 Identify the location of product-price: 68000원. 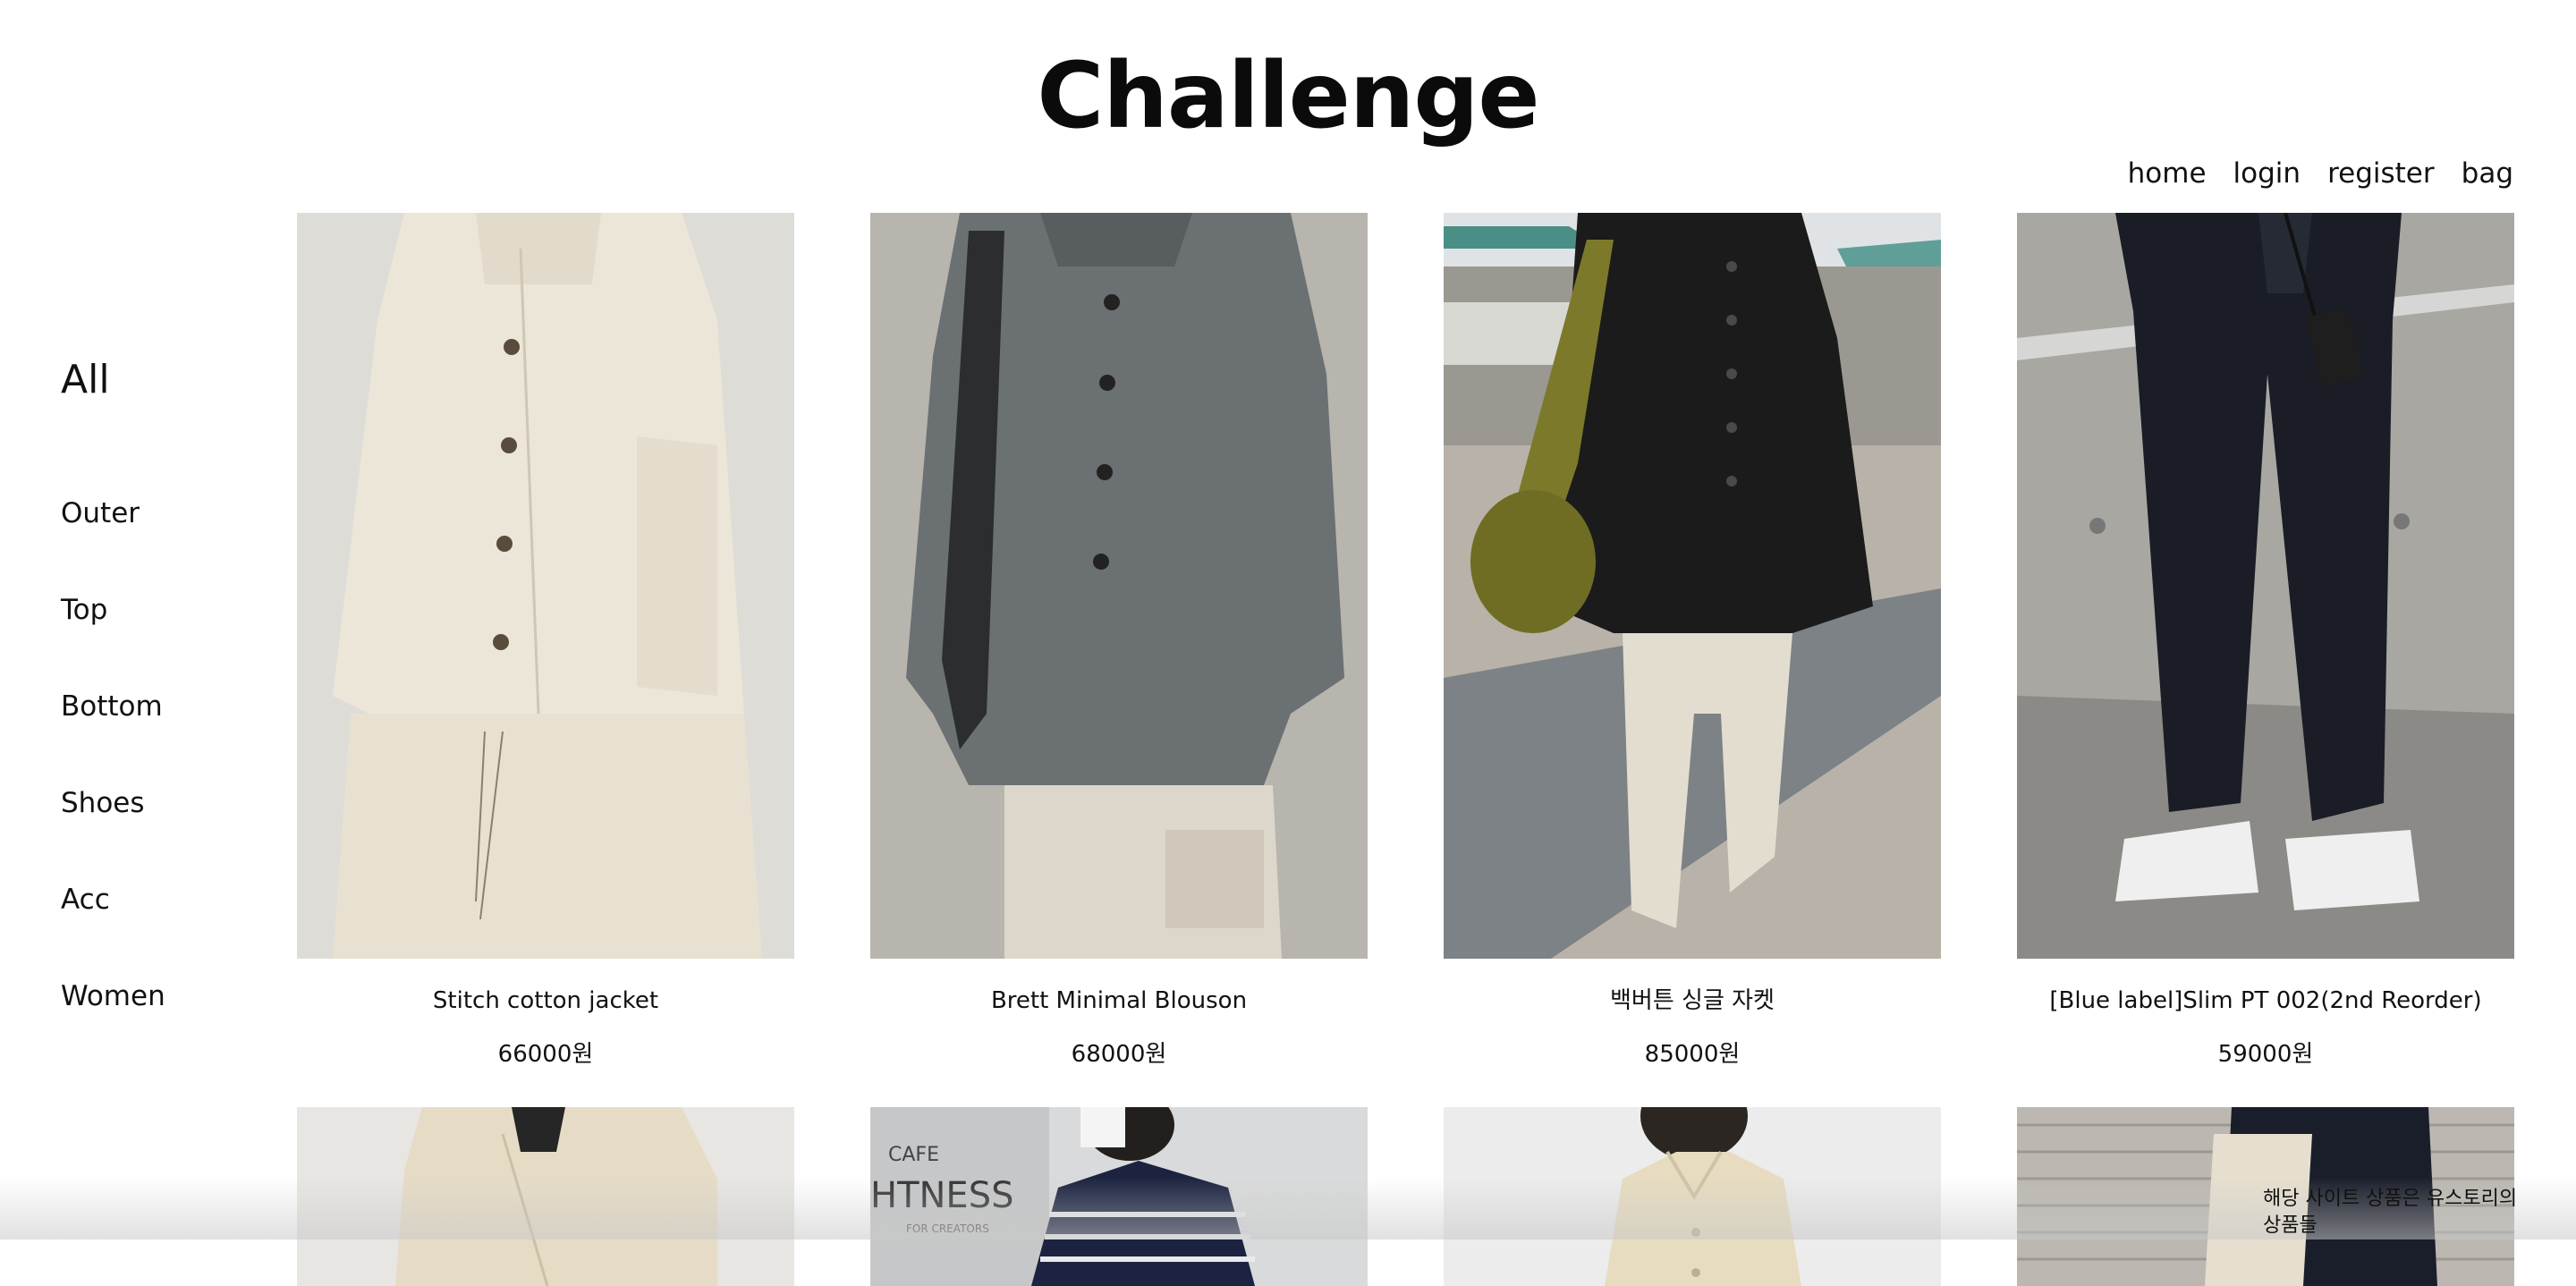
(1119, 1054).